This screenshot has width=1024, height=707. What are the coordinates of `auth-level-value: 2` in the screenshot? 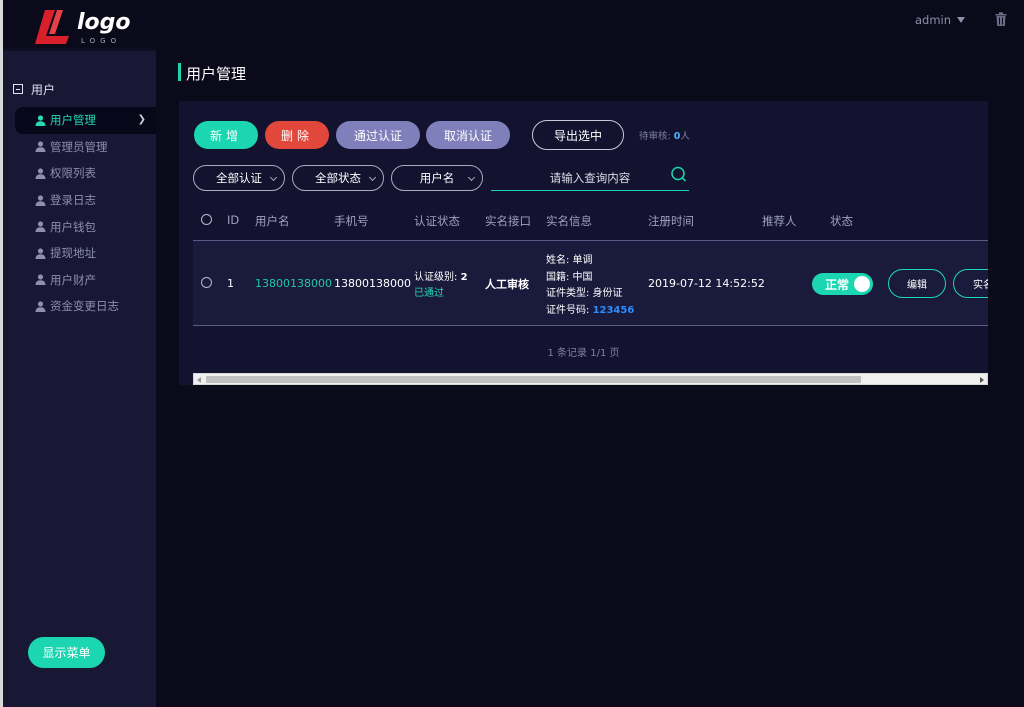 It's located at (464, 277).